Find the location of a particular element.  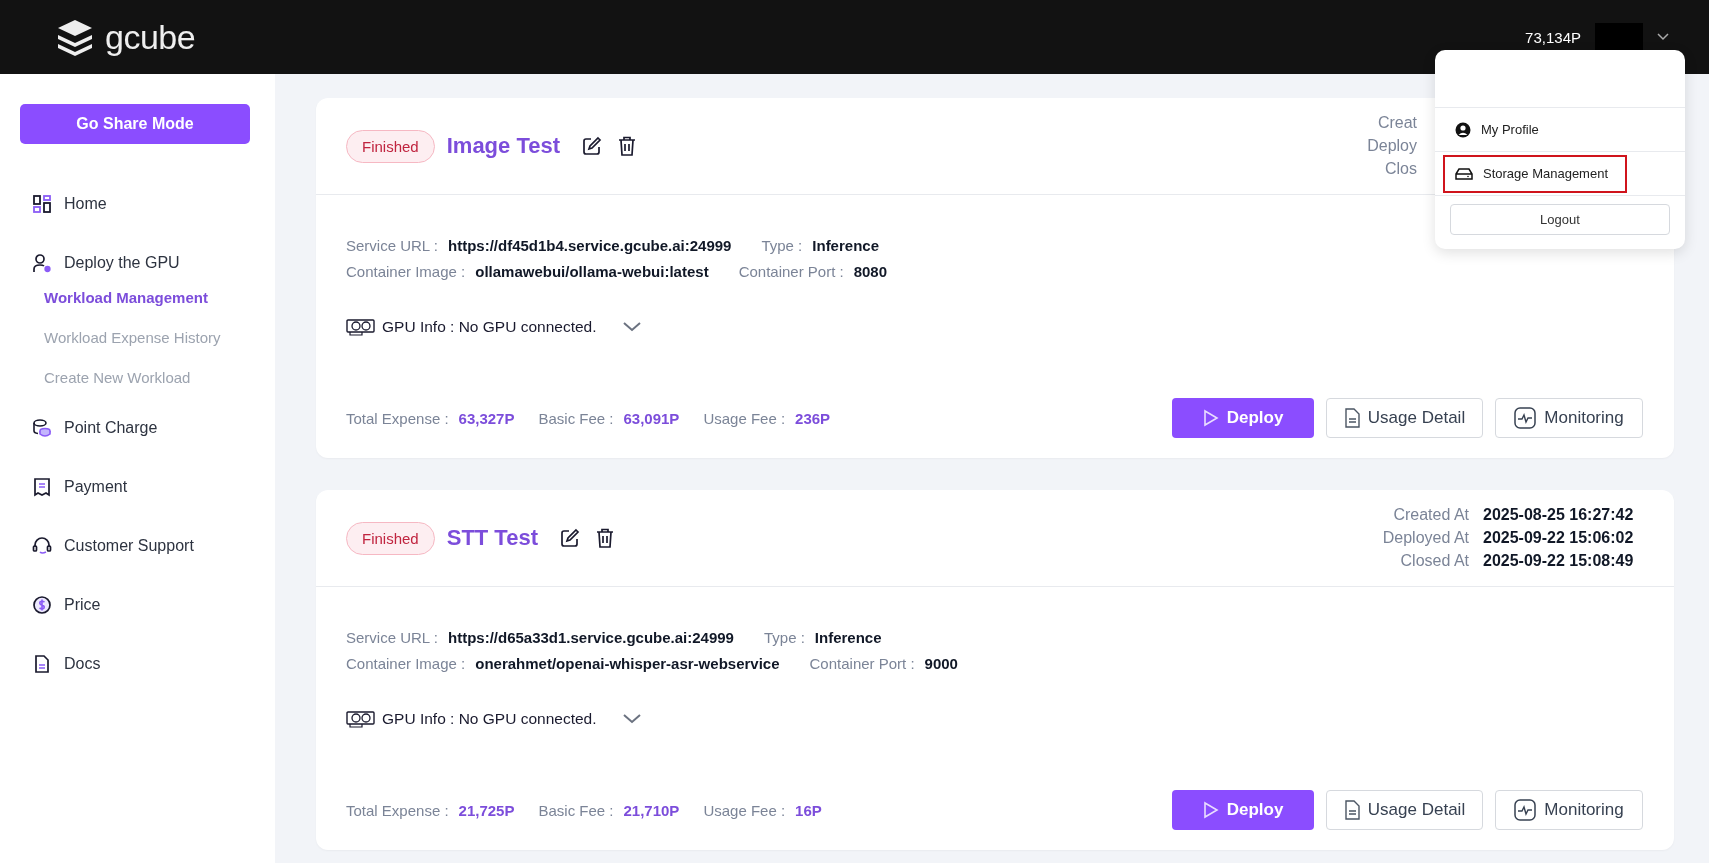

receipt-icon is located at coordinates (42, 486).